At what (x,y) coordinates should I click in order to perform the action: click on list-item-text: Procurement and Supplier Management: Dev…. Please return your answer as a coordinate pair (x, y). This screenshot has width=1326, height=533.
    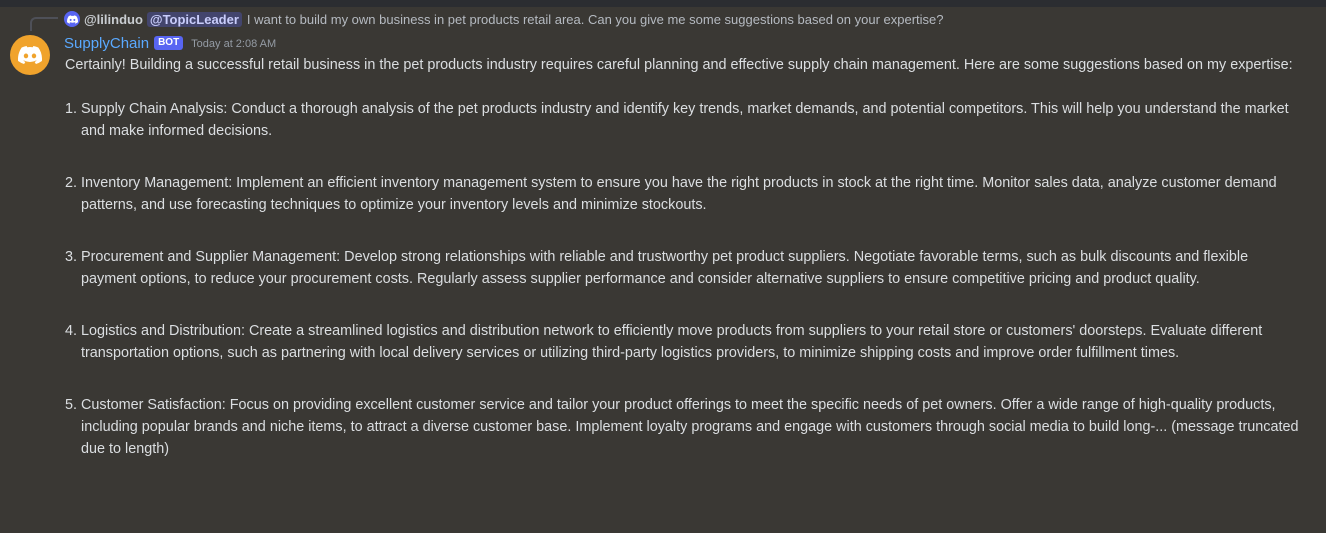
    Looking at the image, I should click on (665, 268).